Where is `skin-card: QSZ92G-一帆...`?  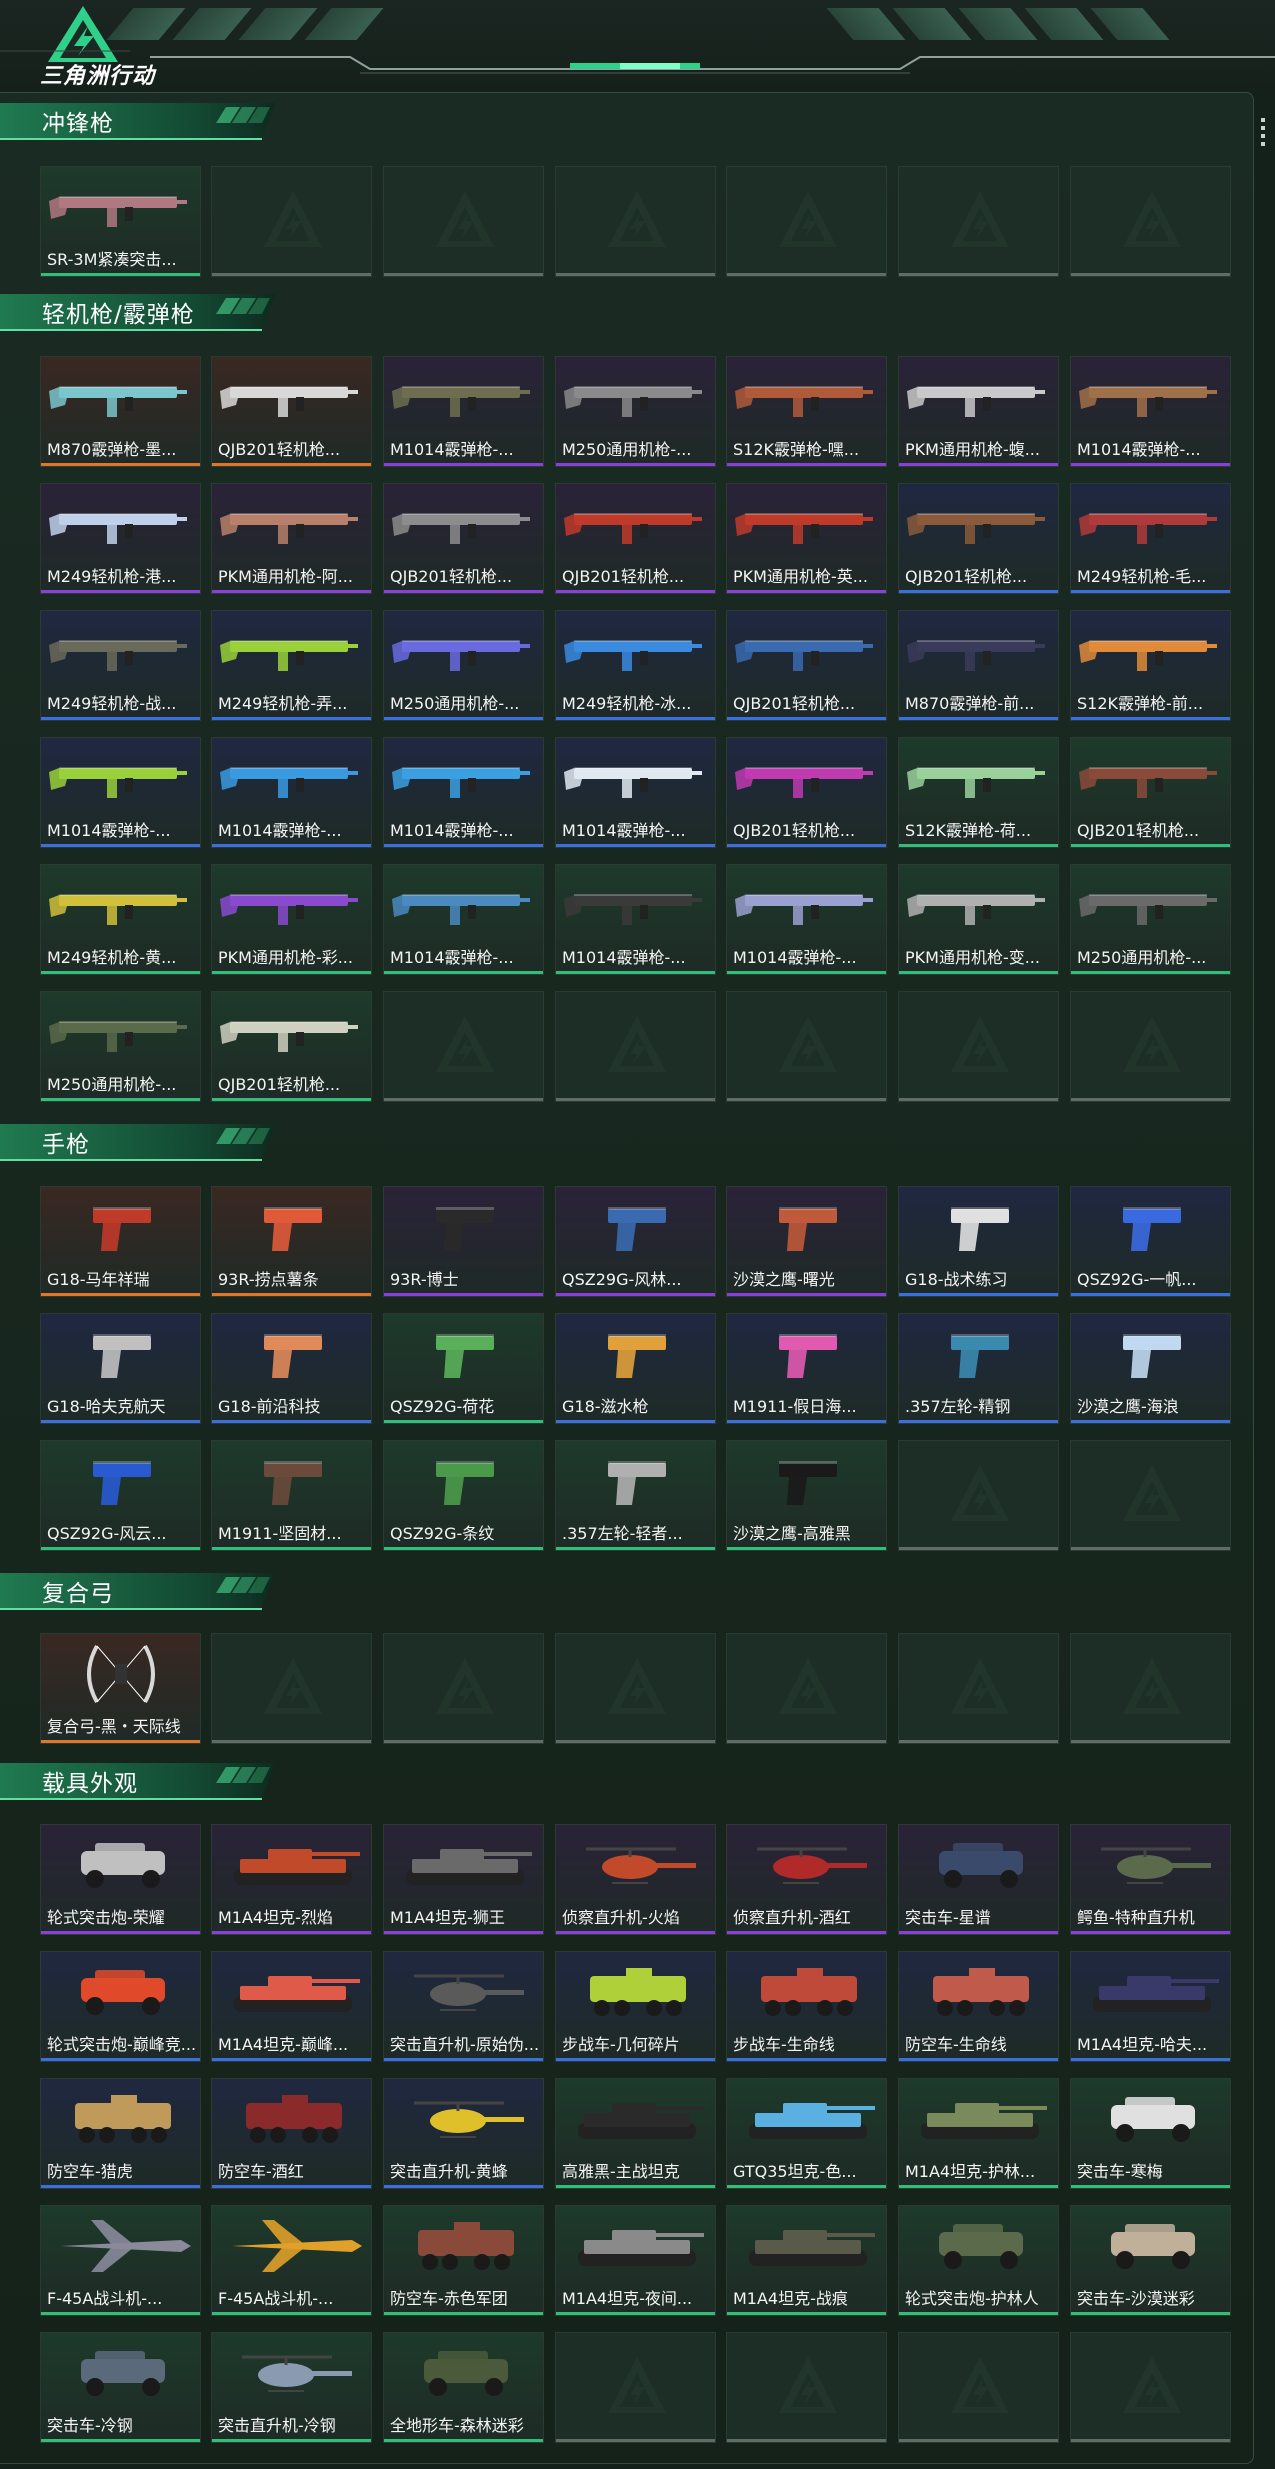 skin-card: QSZ92G-一帆... is located at coordinates (1150, 1241).